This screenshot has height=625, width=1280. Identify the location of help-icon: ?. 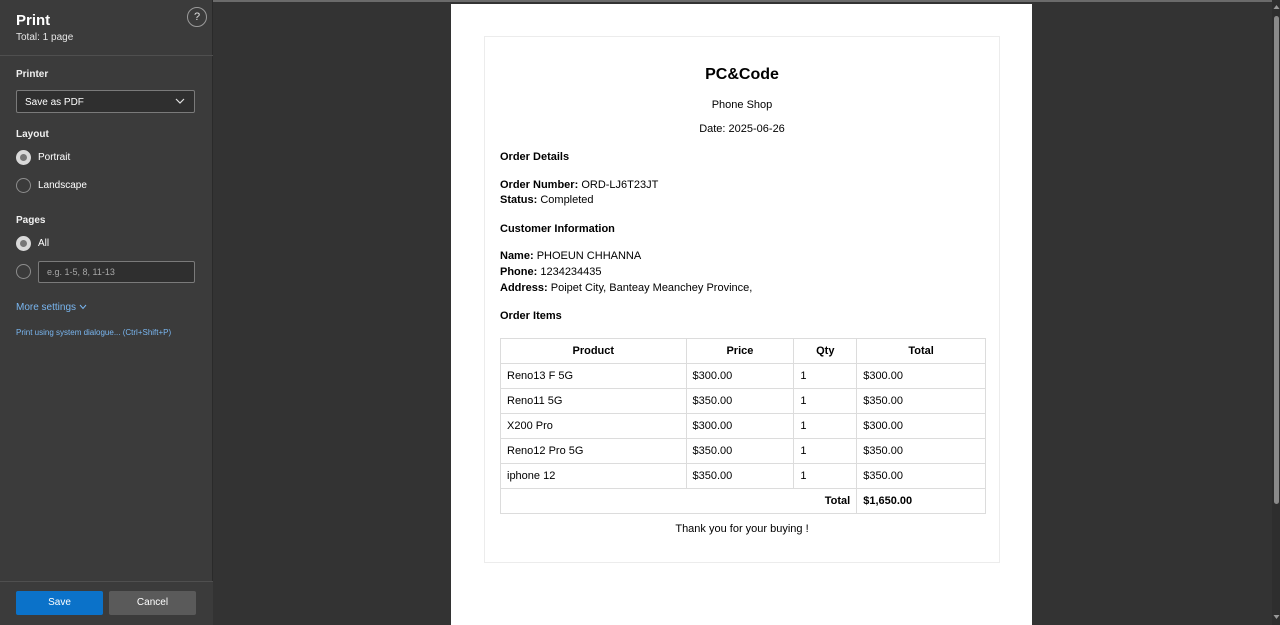
(197, 17).